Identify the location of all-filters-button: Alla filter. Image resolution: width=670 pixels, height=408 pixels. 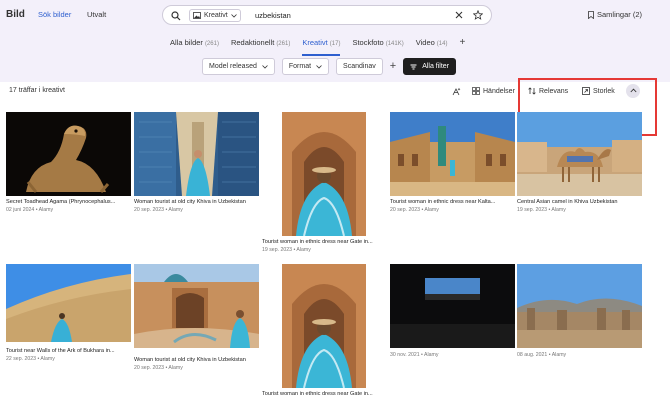
(430, 66).